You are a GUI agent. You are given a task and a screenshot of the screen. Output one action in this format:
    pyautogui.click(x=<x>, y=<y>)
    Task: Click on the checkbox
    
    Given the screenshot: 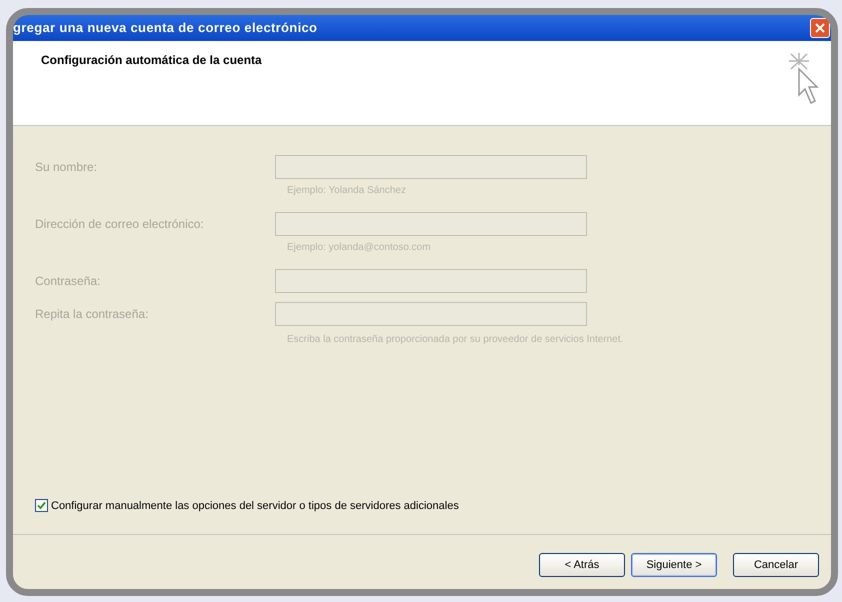 What is the action you would take?
    pyautogui.click(x=41, y=505)
    